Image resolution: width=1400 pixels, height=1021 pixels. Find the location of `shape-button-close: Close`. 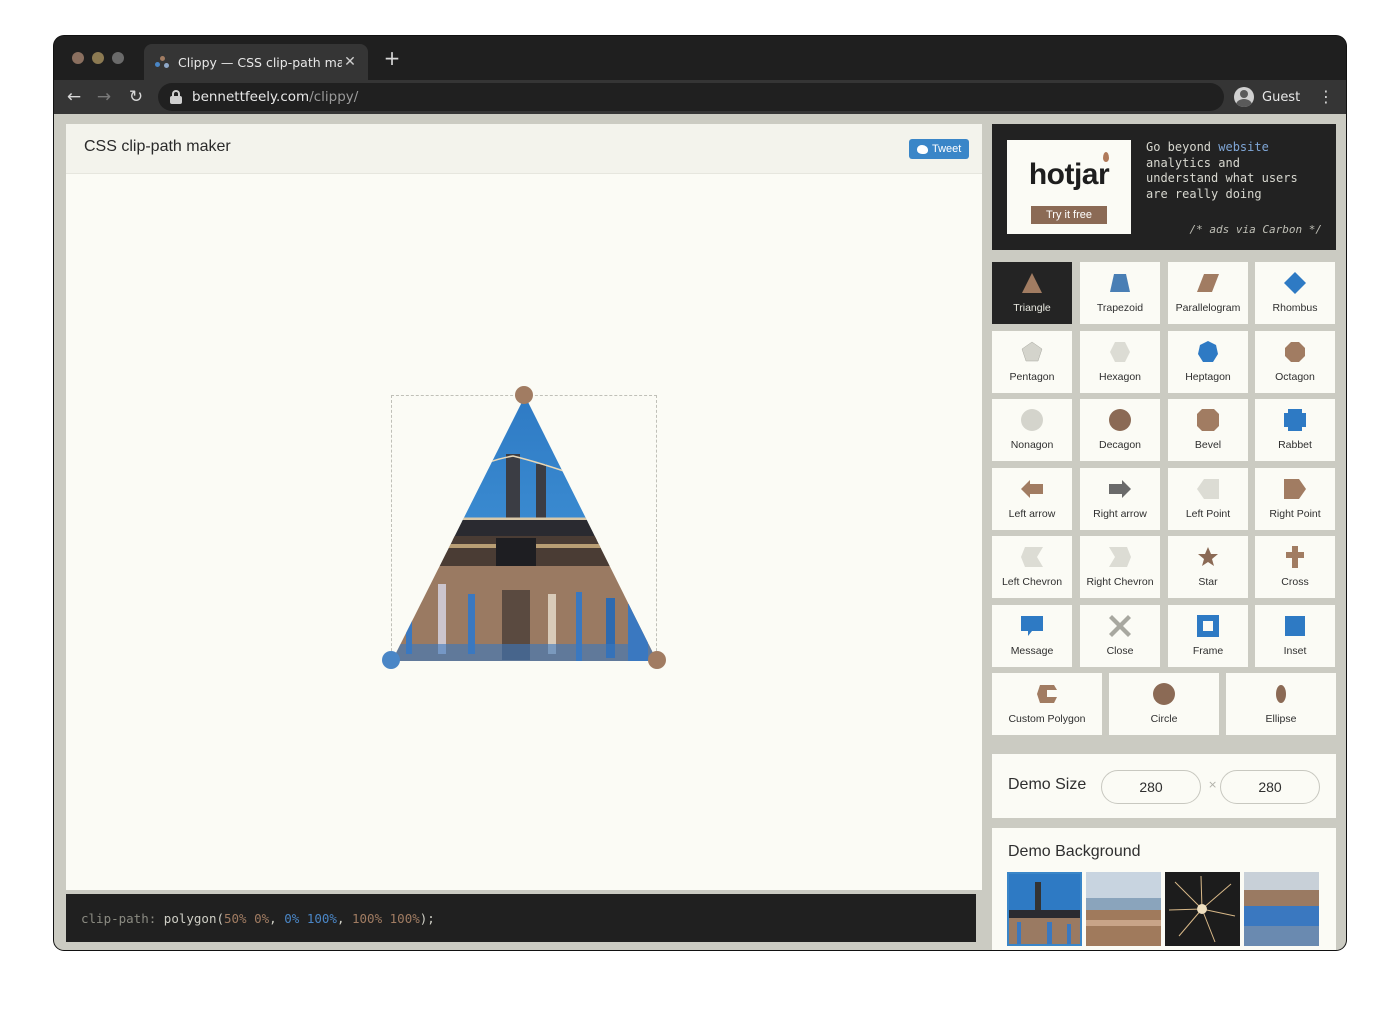

shape-button-close: Close is located at coordinates (1120, 635).